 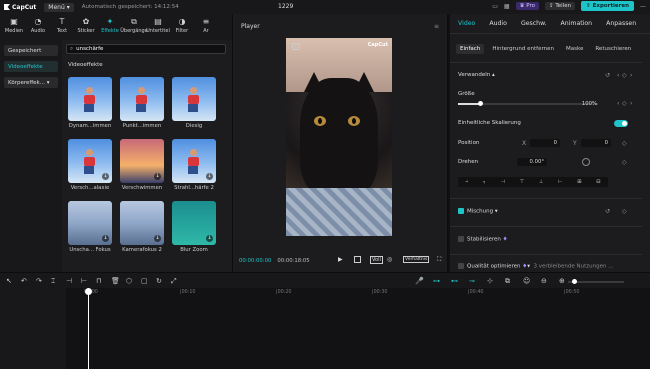 I want to click on align-icon: ⫟, so click(x=484, y=182).